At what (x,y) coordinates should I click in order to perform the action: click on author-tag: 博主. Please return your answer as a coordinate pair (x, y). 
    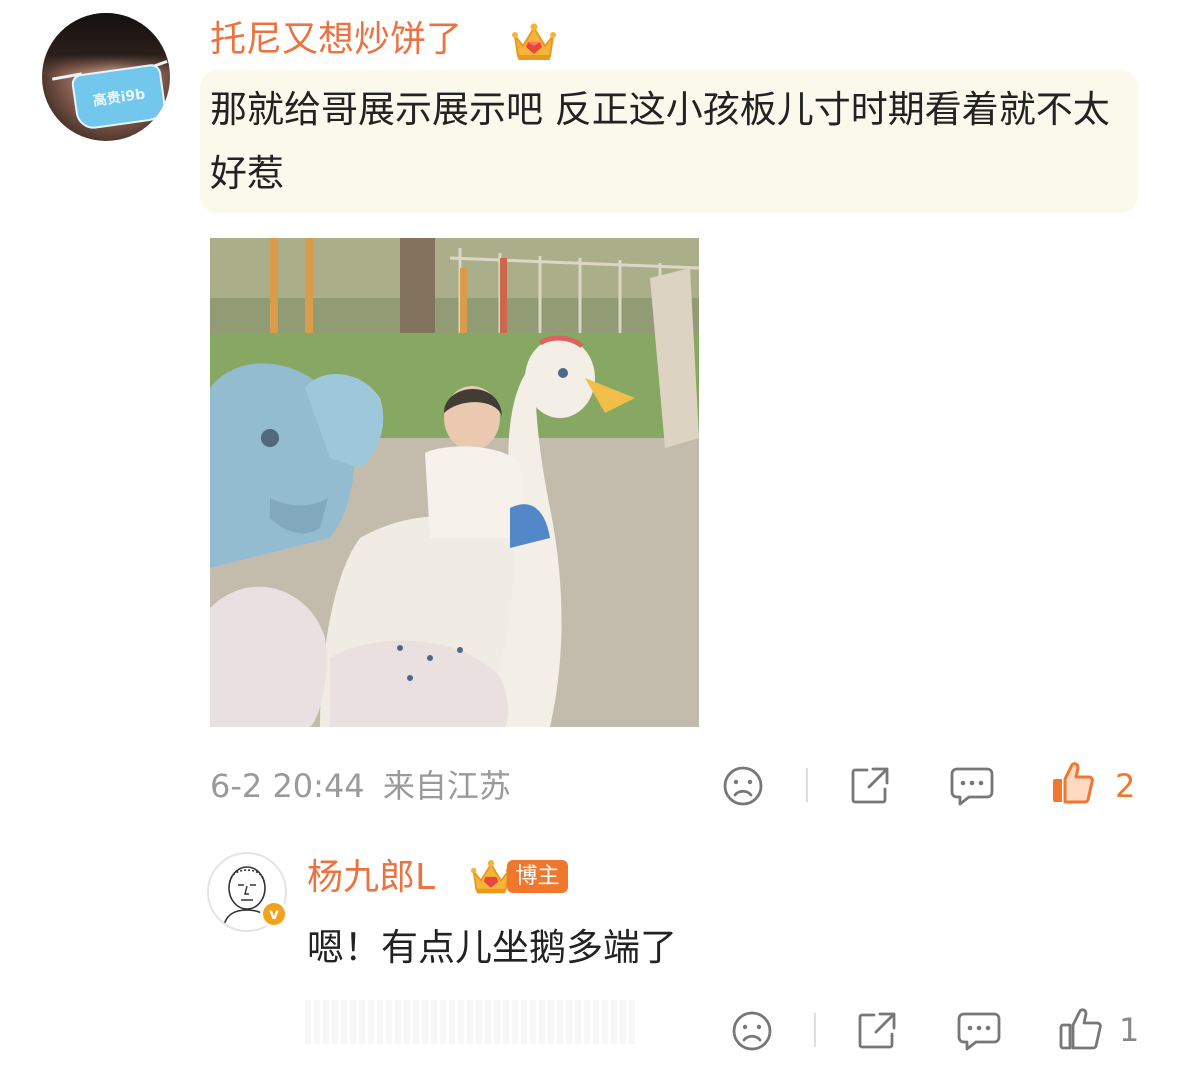
    Looking at the image, I should click on (537, 876).